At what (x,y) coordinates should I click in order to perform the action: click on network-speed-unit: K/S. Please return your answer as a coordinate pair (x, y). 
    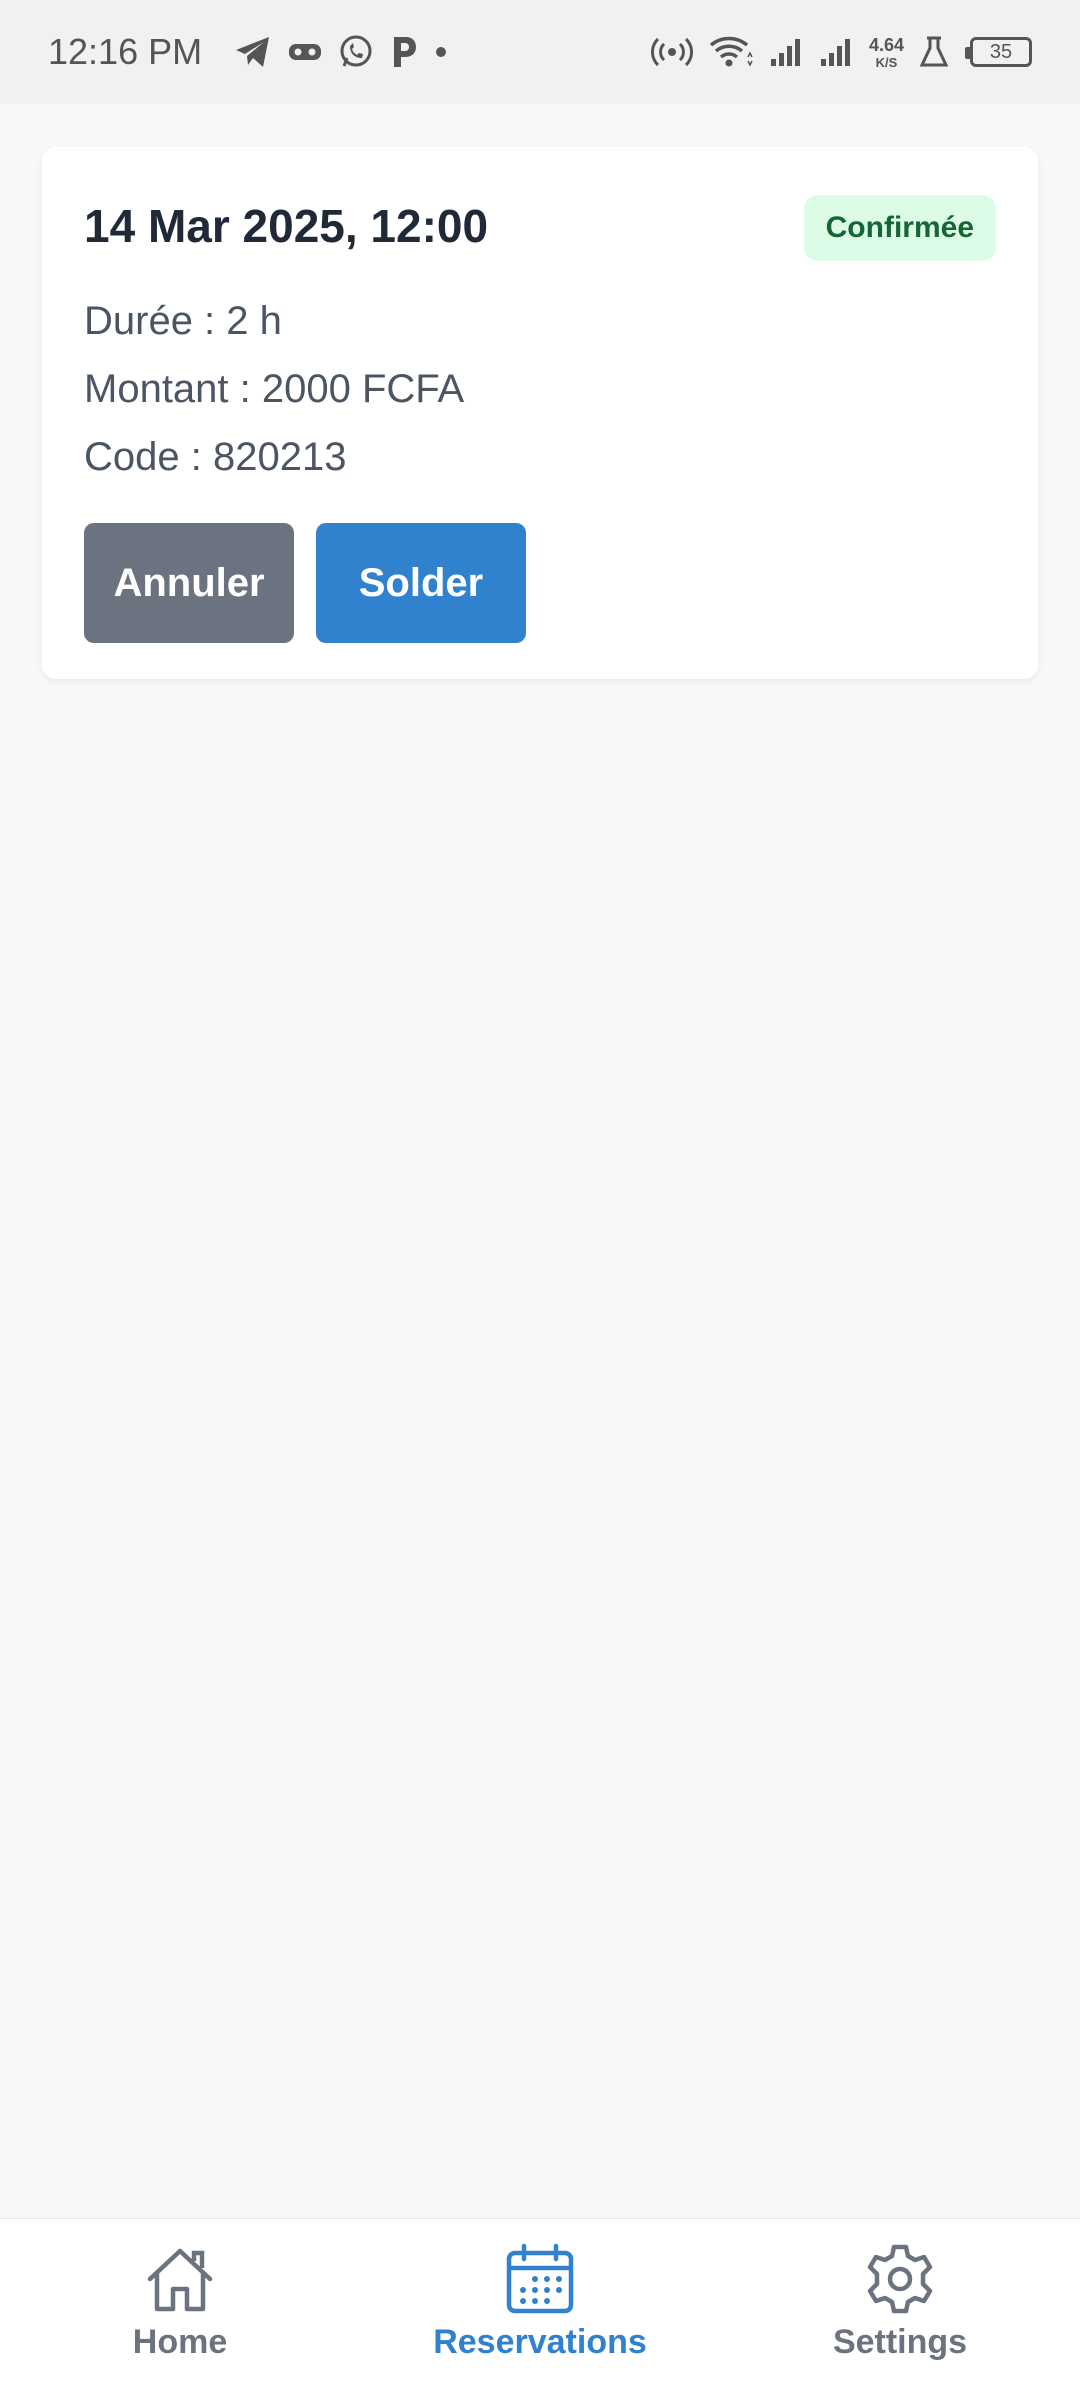
    Looking at the image, I should click on (886, 62).